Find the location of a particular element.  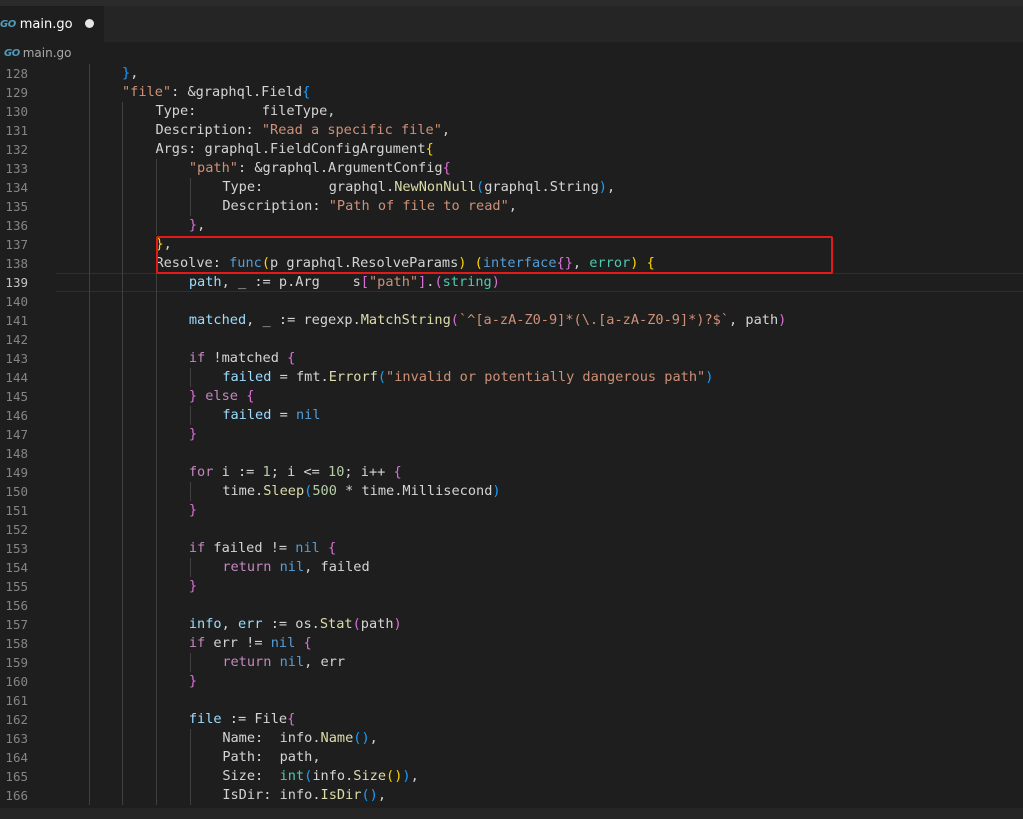

line-number: 145 is located at coordinates (16, 396).